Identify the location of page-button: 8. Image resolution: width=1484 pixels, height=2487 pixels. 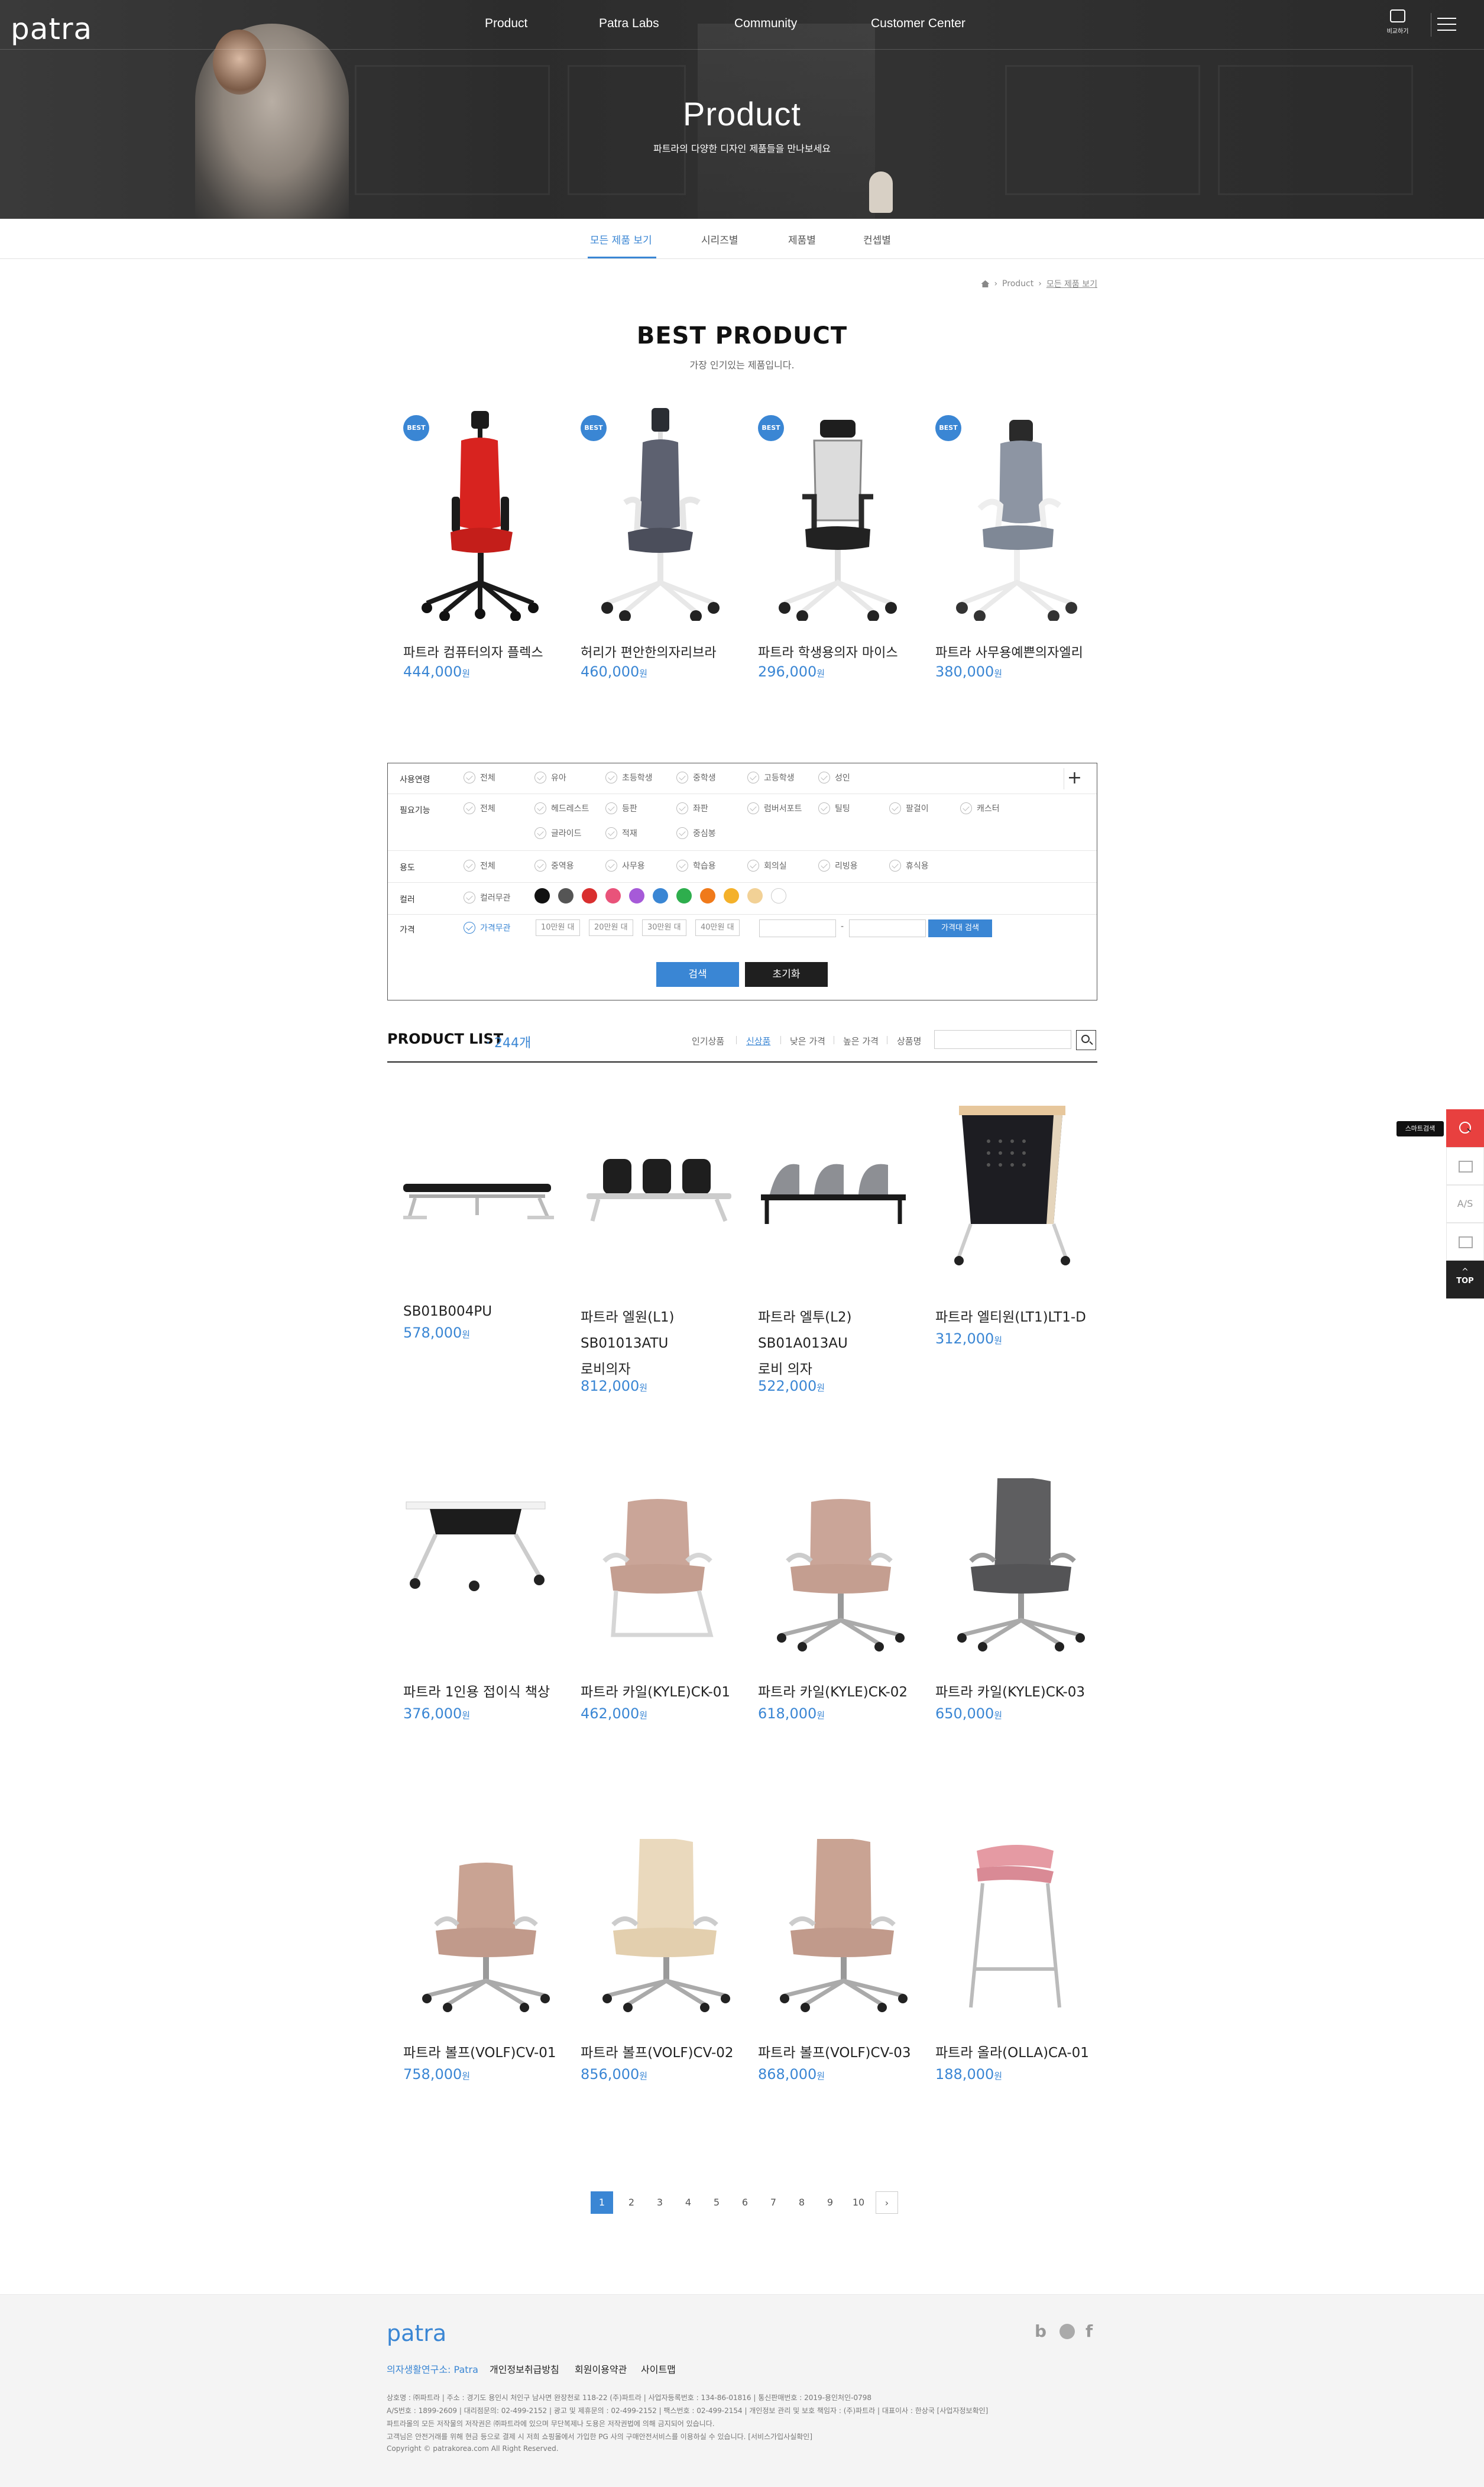
(801, 2202).